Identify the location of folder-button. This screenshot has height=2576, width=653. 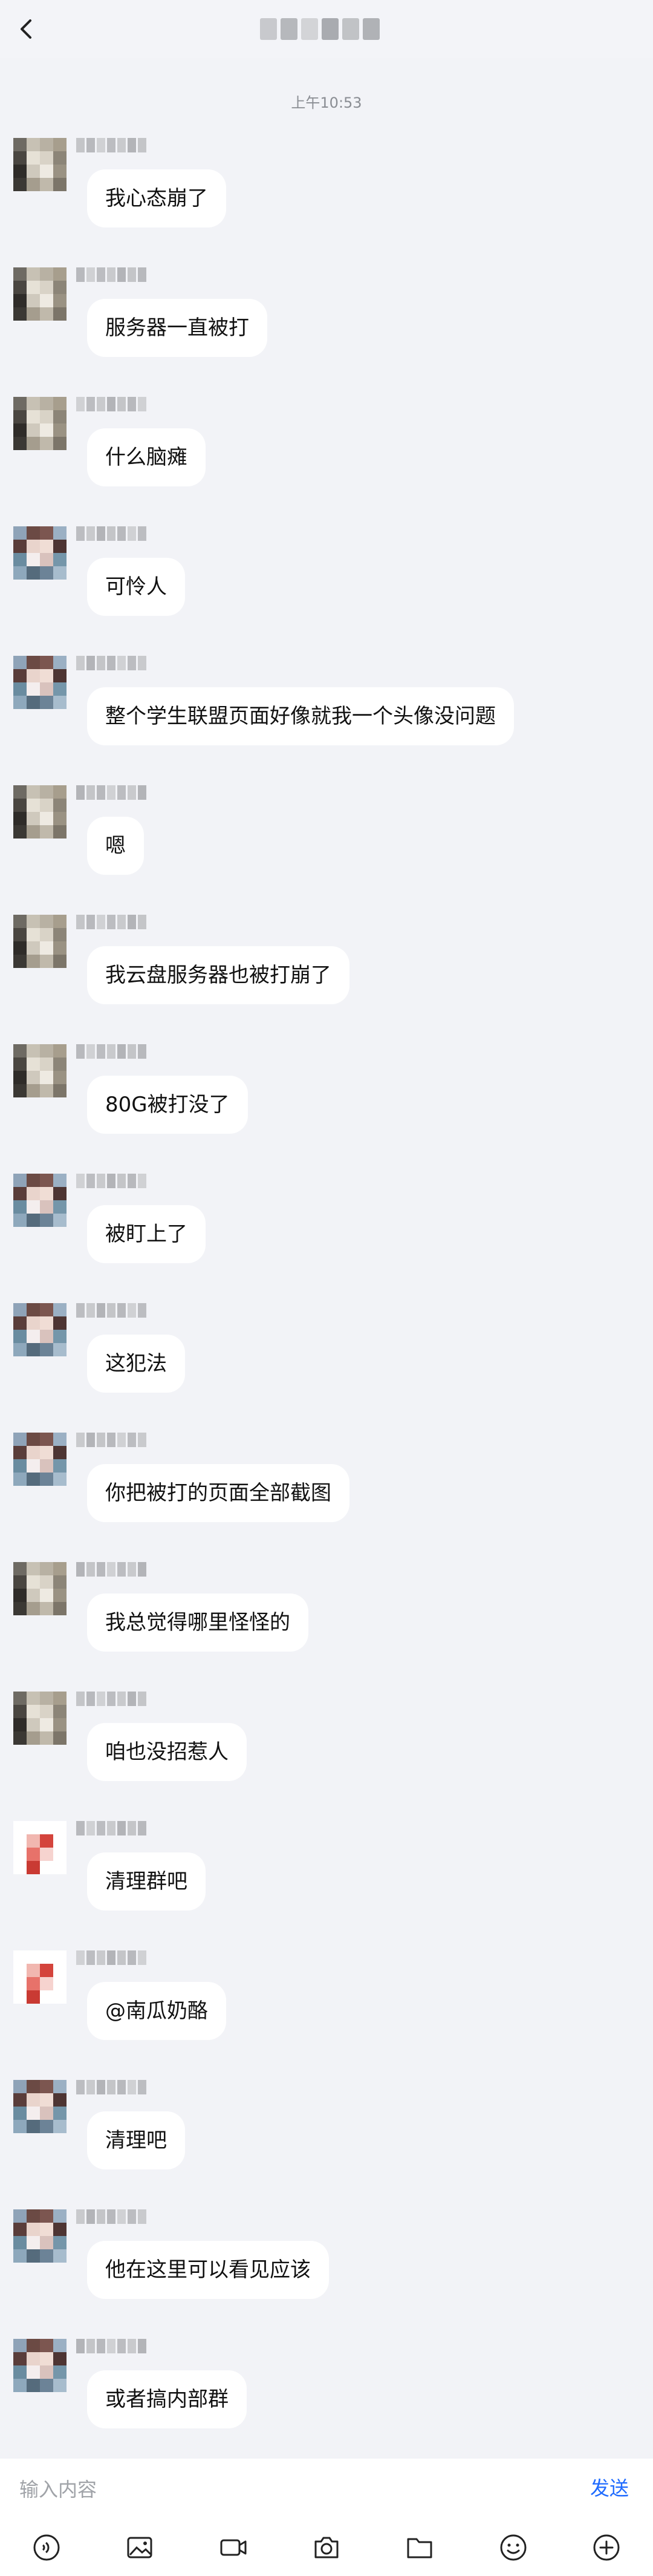
(419, 2547).